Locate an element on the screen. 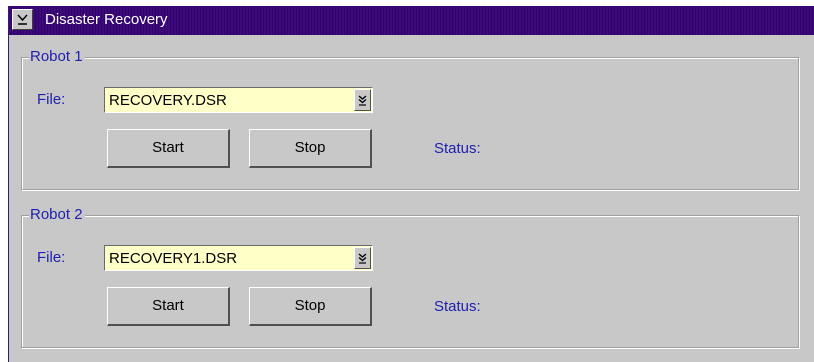 This screenshot has width=814, height=362. robot-1-stop-button: Stop is located at coordinates (310, 148).